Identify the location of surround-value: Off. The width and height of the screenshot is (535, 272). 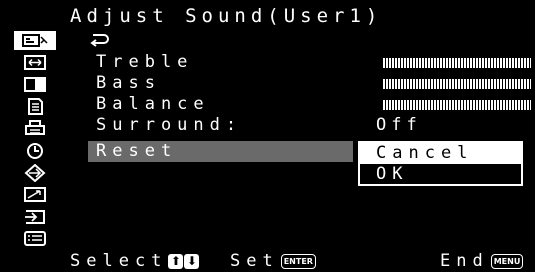
(399, 125).